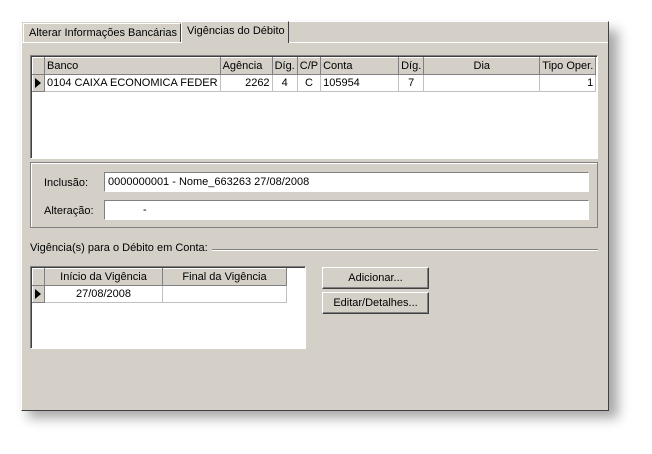 The width and height of the screenshot is (652, 454). Describe the element at coordinates (309, 83) in the screenshot. I see `cell-cp: C` at that location.